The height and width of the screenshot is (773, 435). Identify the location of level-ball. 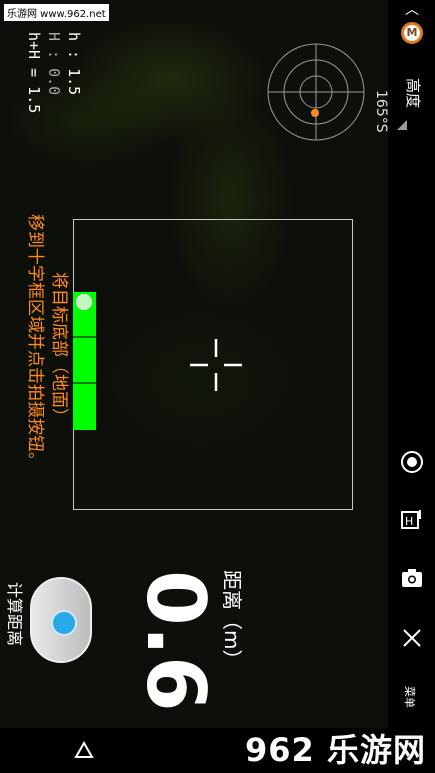
(84, 302).